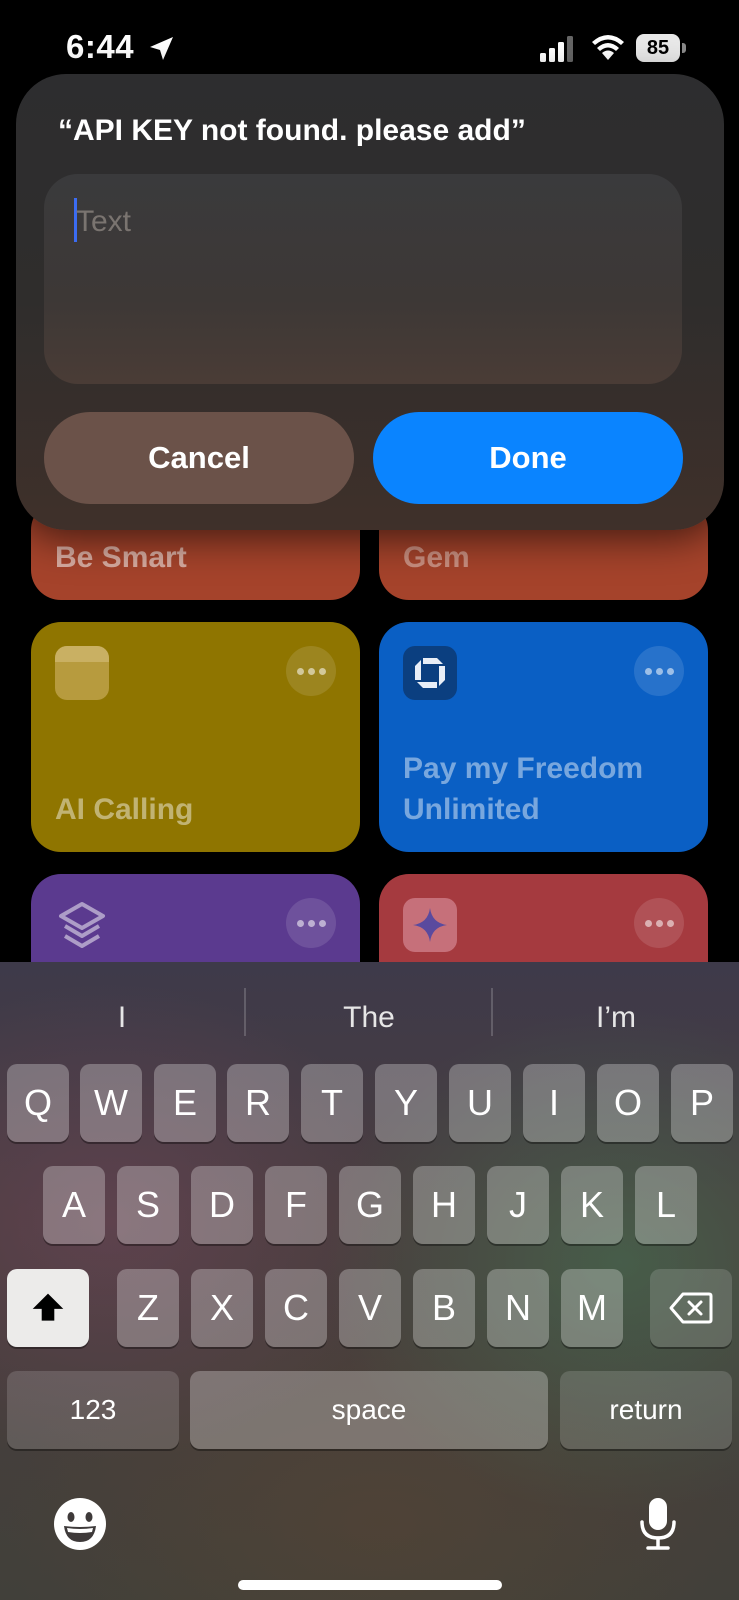 The image size is (739, 1600). What do you see at coordinates (518, 1205) in the screenshot?
I see `key-j: J` at bounding box center [518, 1205].